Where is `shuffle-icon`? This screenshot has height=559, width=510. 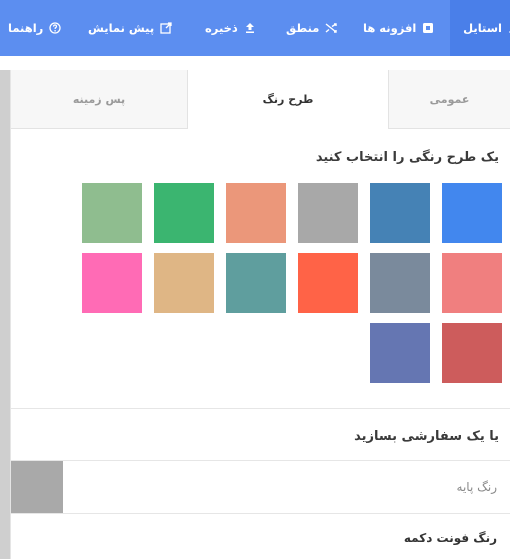
shuffle-icon is located at coordinates (331, 28).